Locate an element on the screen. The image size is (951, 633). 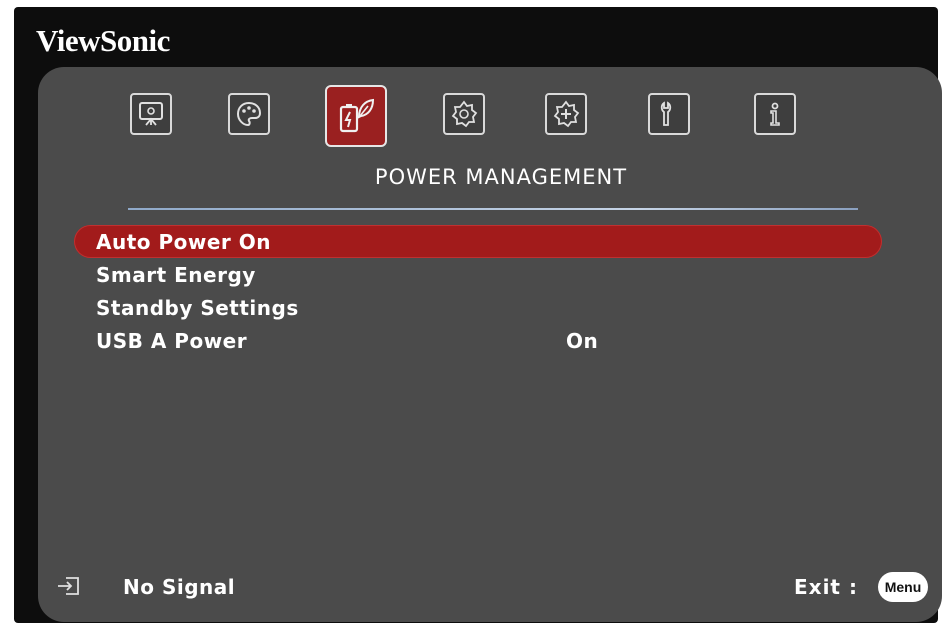
tab-advanced is located at coordinates (566, 114).